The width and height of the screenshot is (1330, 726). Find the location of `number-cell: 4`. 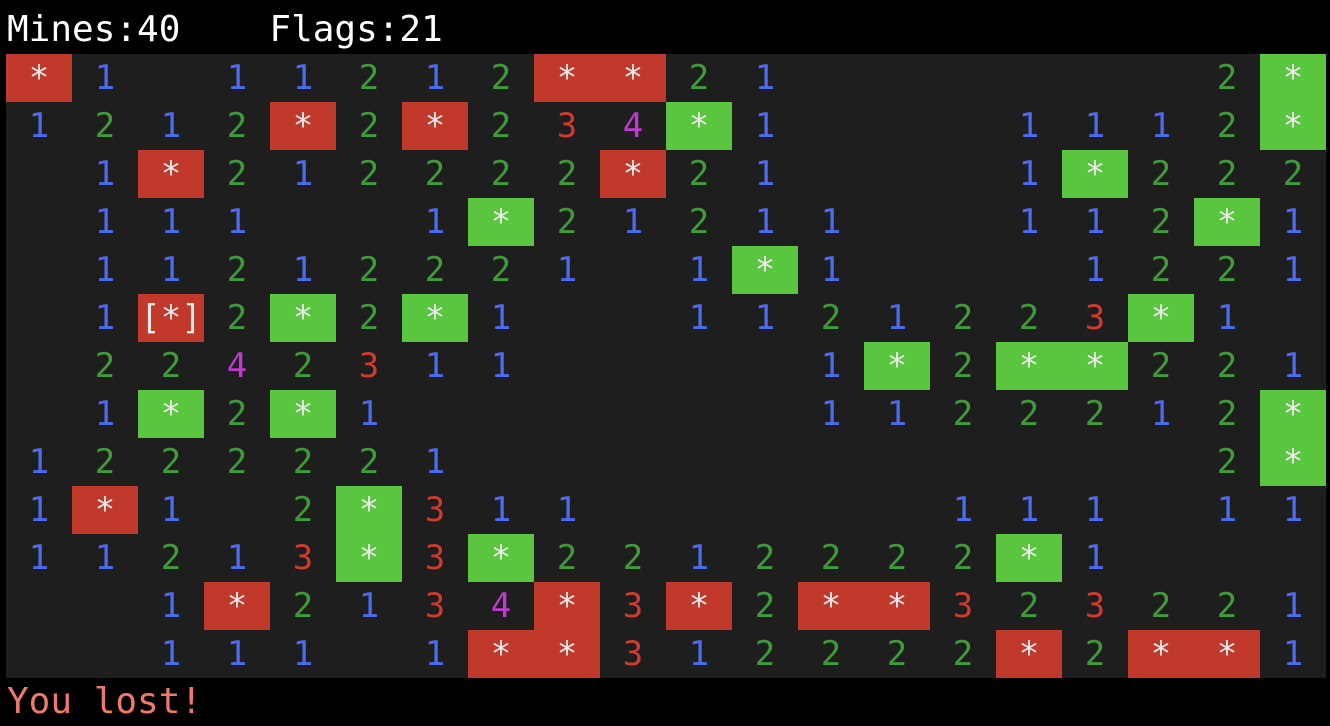

number-cell: 4 is located at coordinates (237, 366).